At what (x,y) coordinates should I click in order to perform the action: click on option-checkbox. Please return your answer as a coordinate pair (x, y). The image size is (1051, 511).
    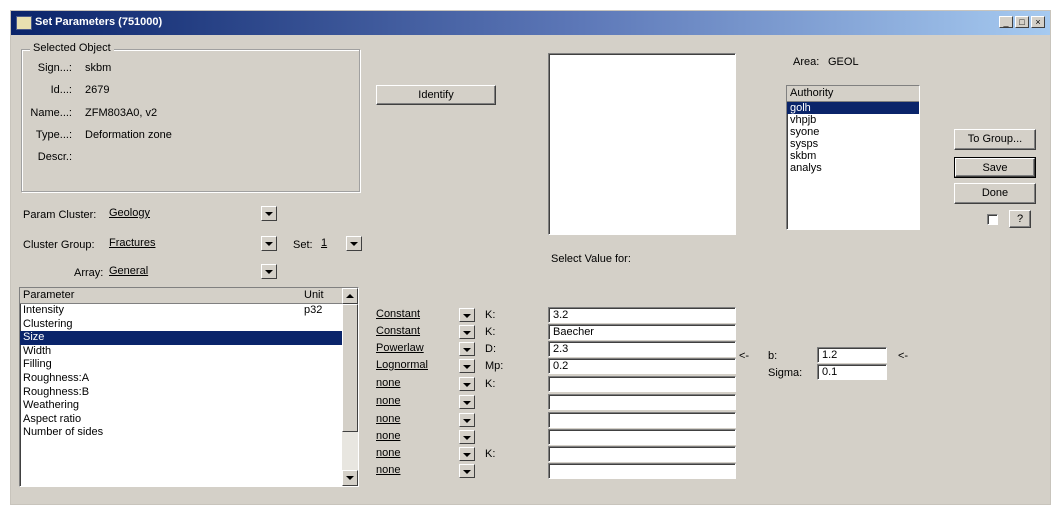
    Looking at the image, I should click on (992, 219).